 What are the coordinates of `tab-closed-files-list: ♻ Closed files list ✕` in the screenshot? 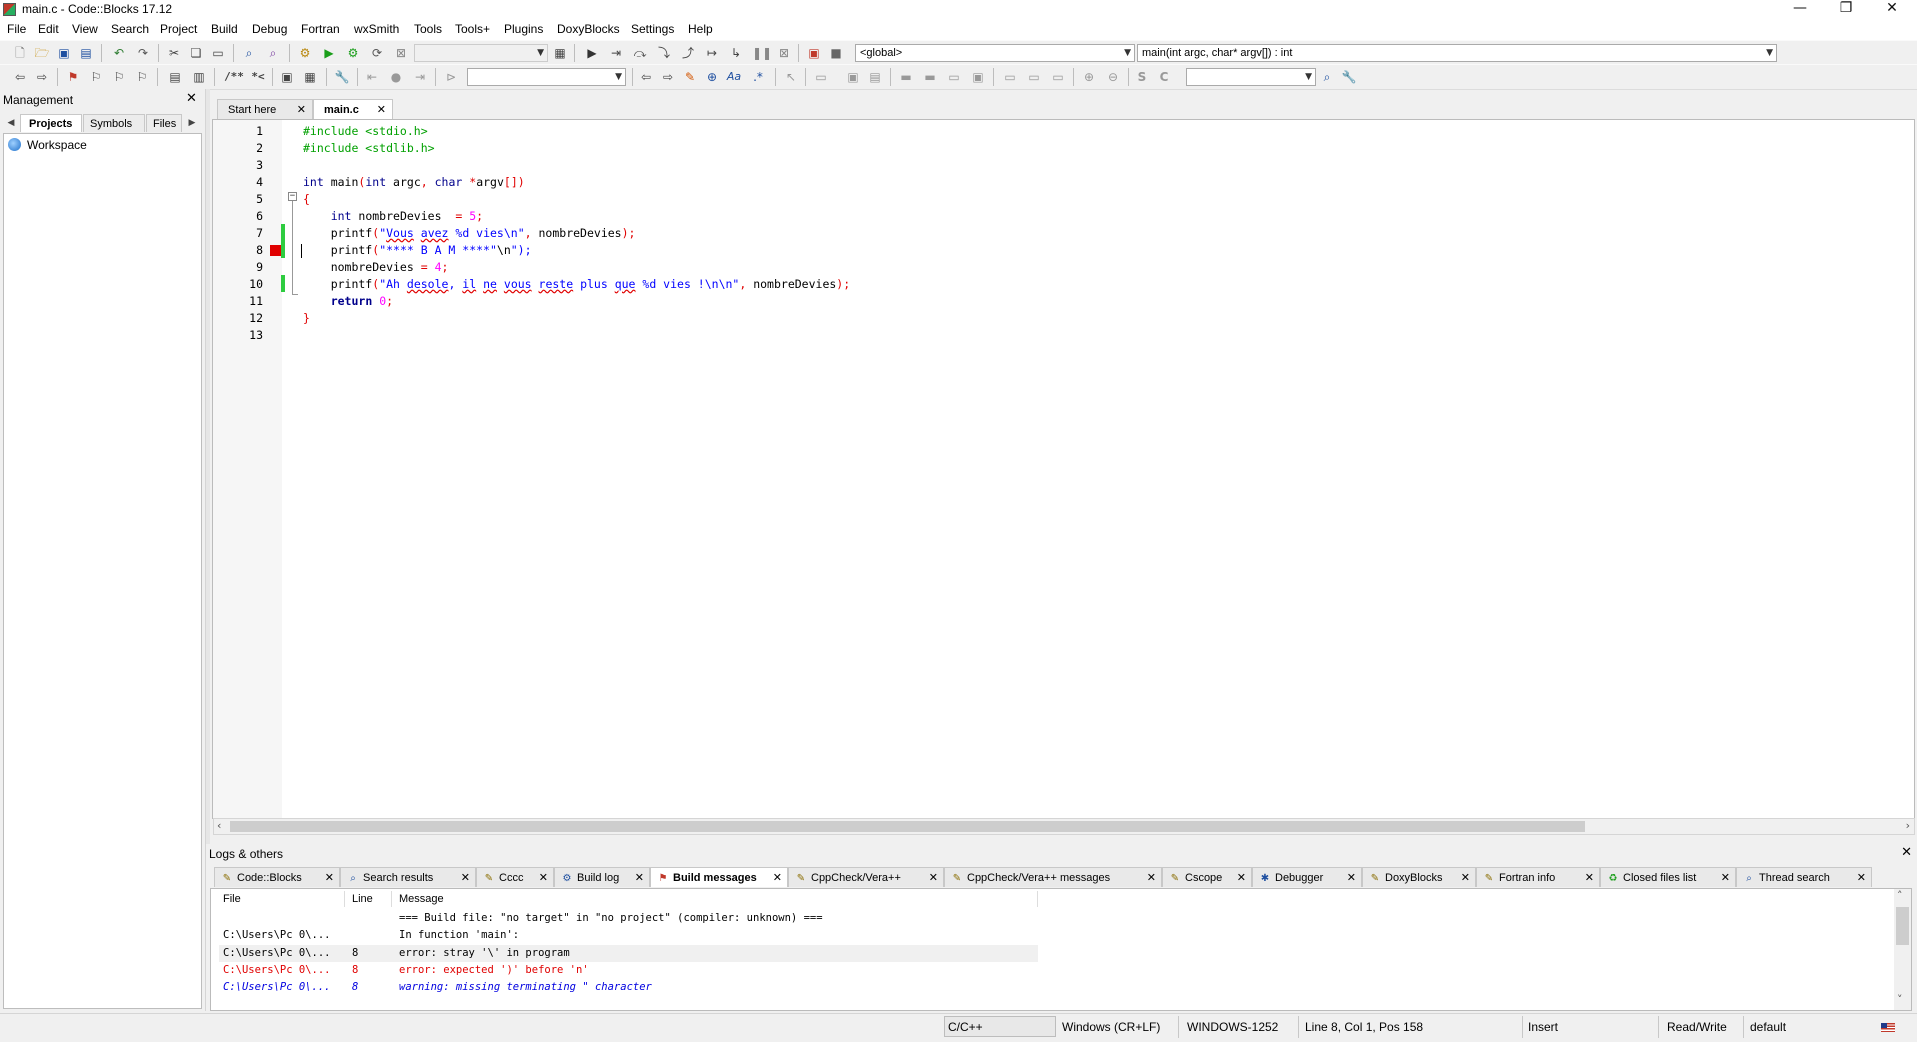 It's located at (1668, 877).